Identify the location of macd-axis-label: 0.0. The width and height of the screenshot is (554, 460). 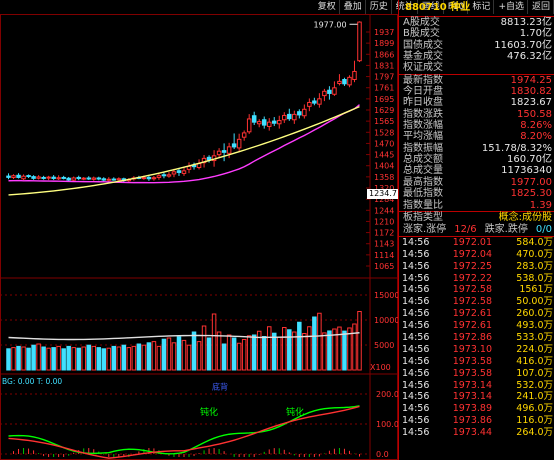
(382, 454).